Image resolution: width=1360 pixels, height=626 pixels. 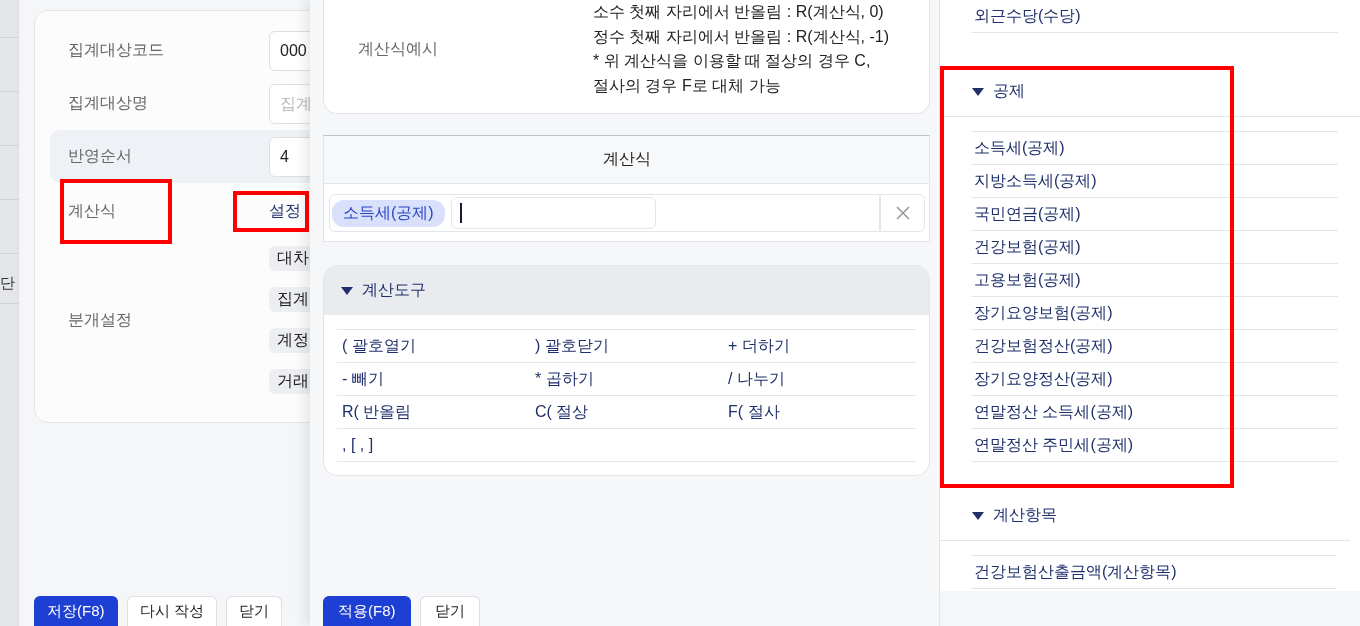 I want to click on operator-item: R( 반올림, so click(x=433, y=412).